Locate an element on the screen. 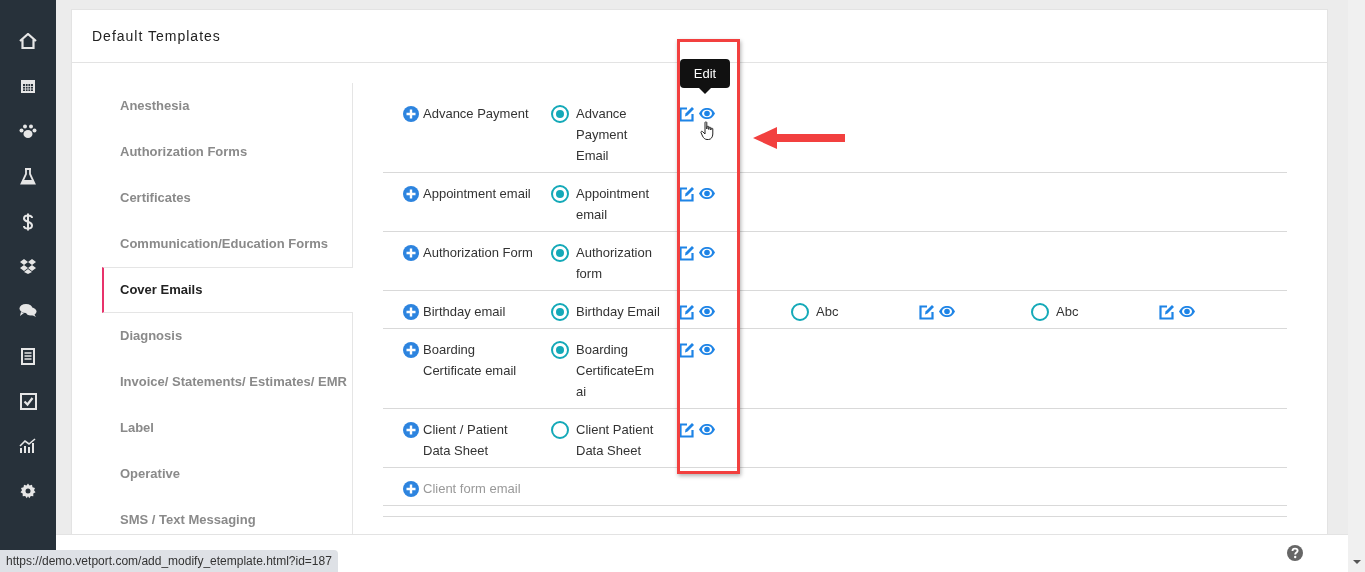 The height and width of the screenshot is (572, 1365). template-name: Client form email is located at coordinates (472, 489).